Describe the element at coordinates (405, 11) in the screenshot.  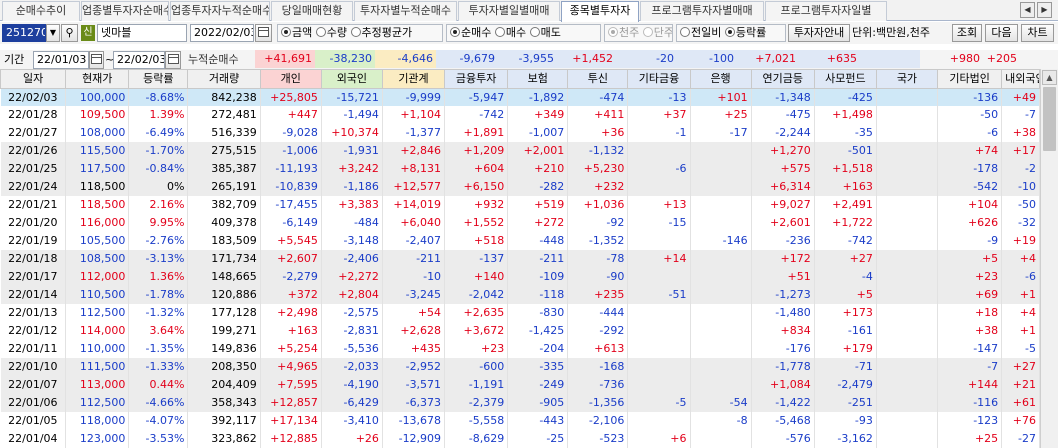
I see `tab-4: 투자자별누적순매수` at that location.